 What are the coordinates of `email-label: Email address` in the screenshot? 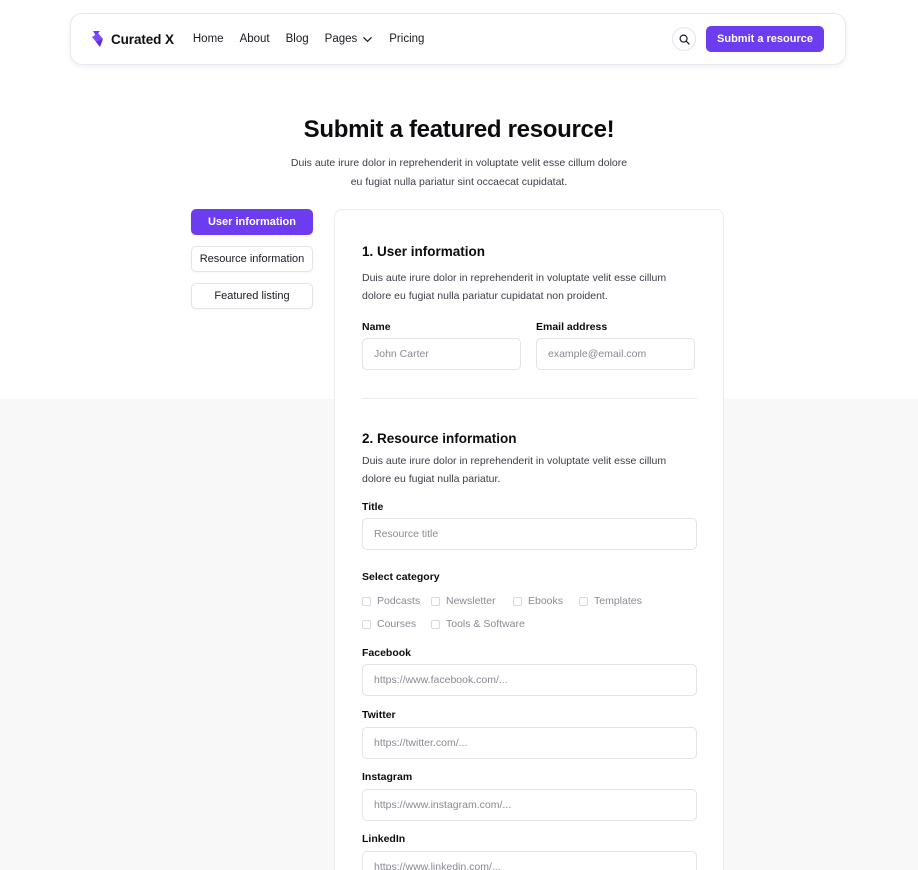 It's located at (572, 327).